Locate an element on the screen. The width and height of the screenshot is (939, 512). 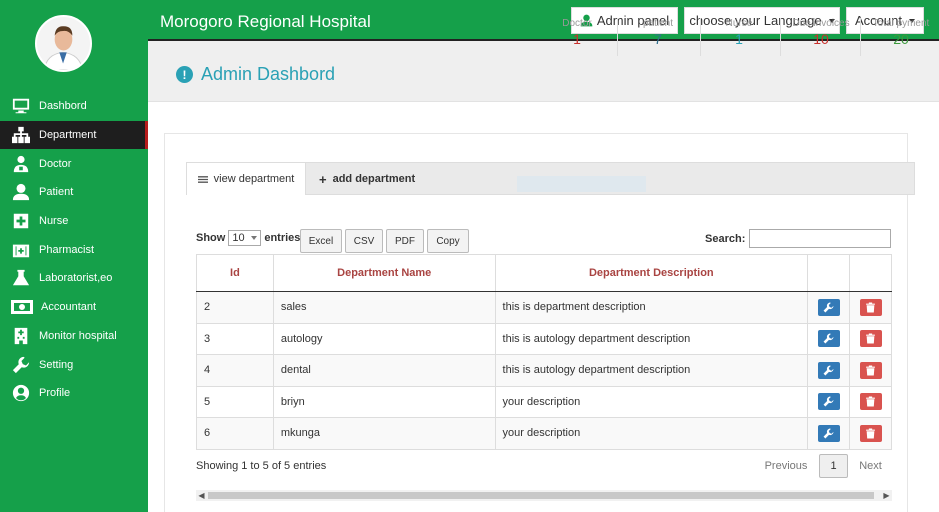
tab-label: view department is located at coordinates (254, 179).